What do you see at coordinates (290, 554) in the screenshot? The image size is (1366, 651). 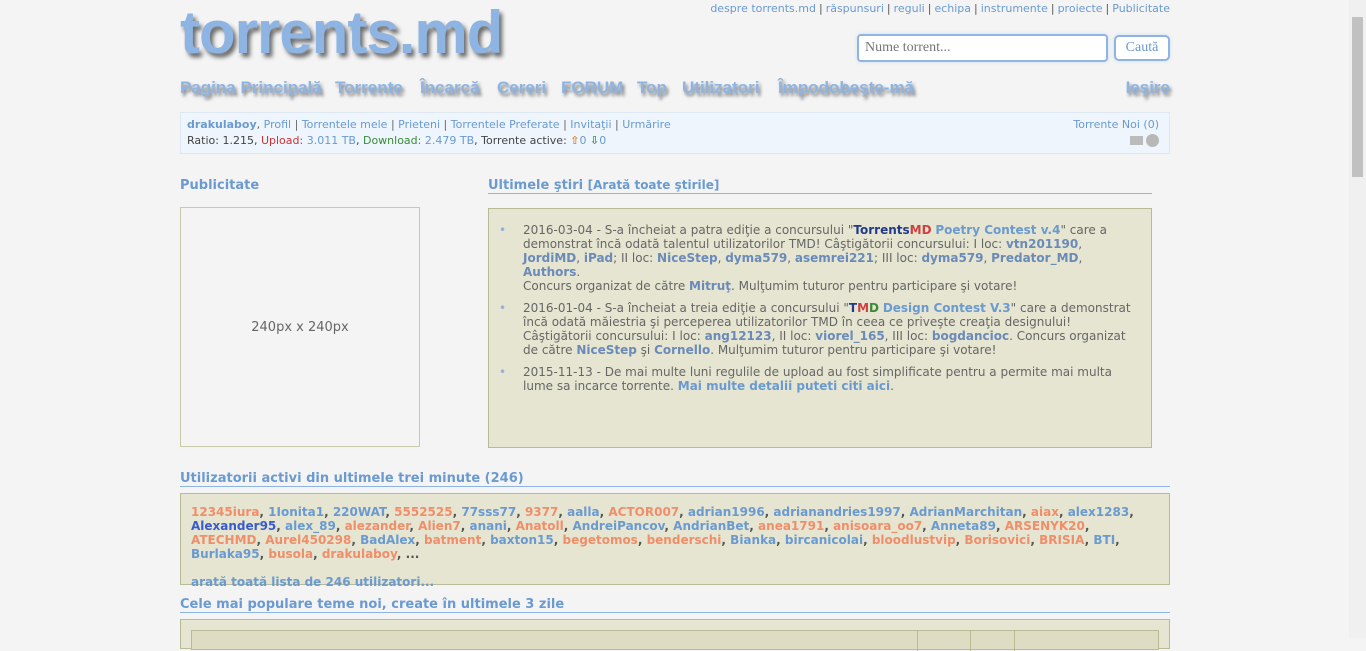 I see `active-user-link: busola` at bounding box center [290, 554].